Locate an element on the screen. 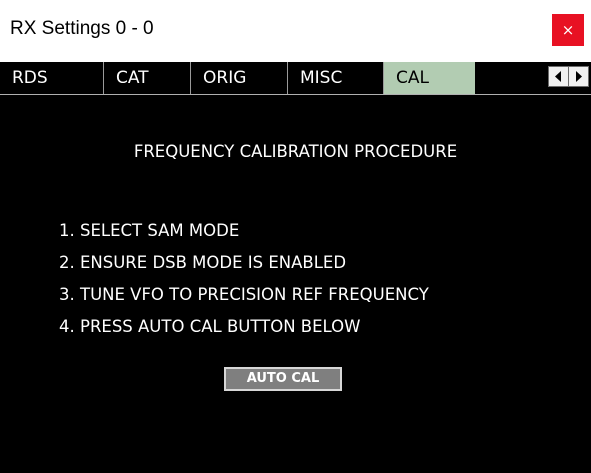  window-title: RX Settings 0 - 0 is located at coordinates (82, 28).